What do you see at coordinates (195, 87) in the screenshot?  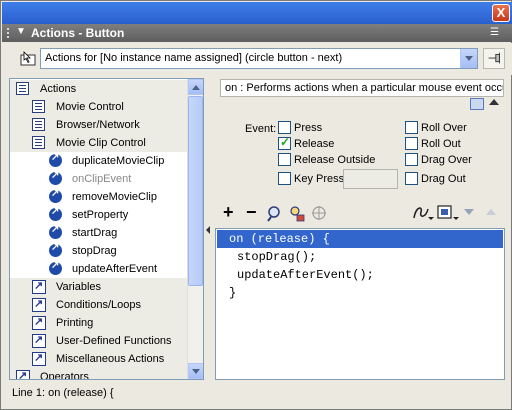 I see `scroll-up-icon` at bounding box center [195, 87].